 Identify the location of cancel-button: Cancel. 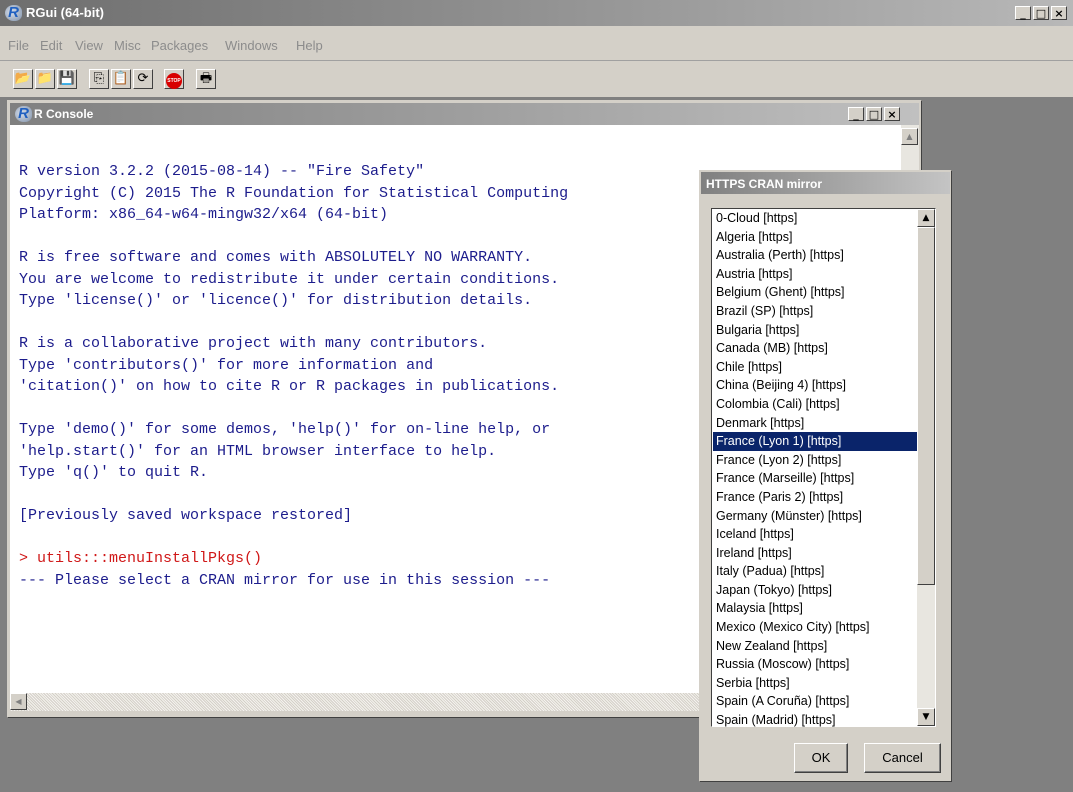
(902, 758).